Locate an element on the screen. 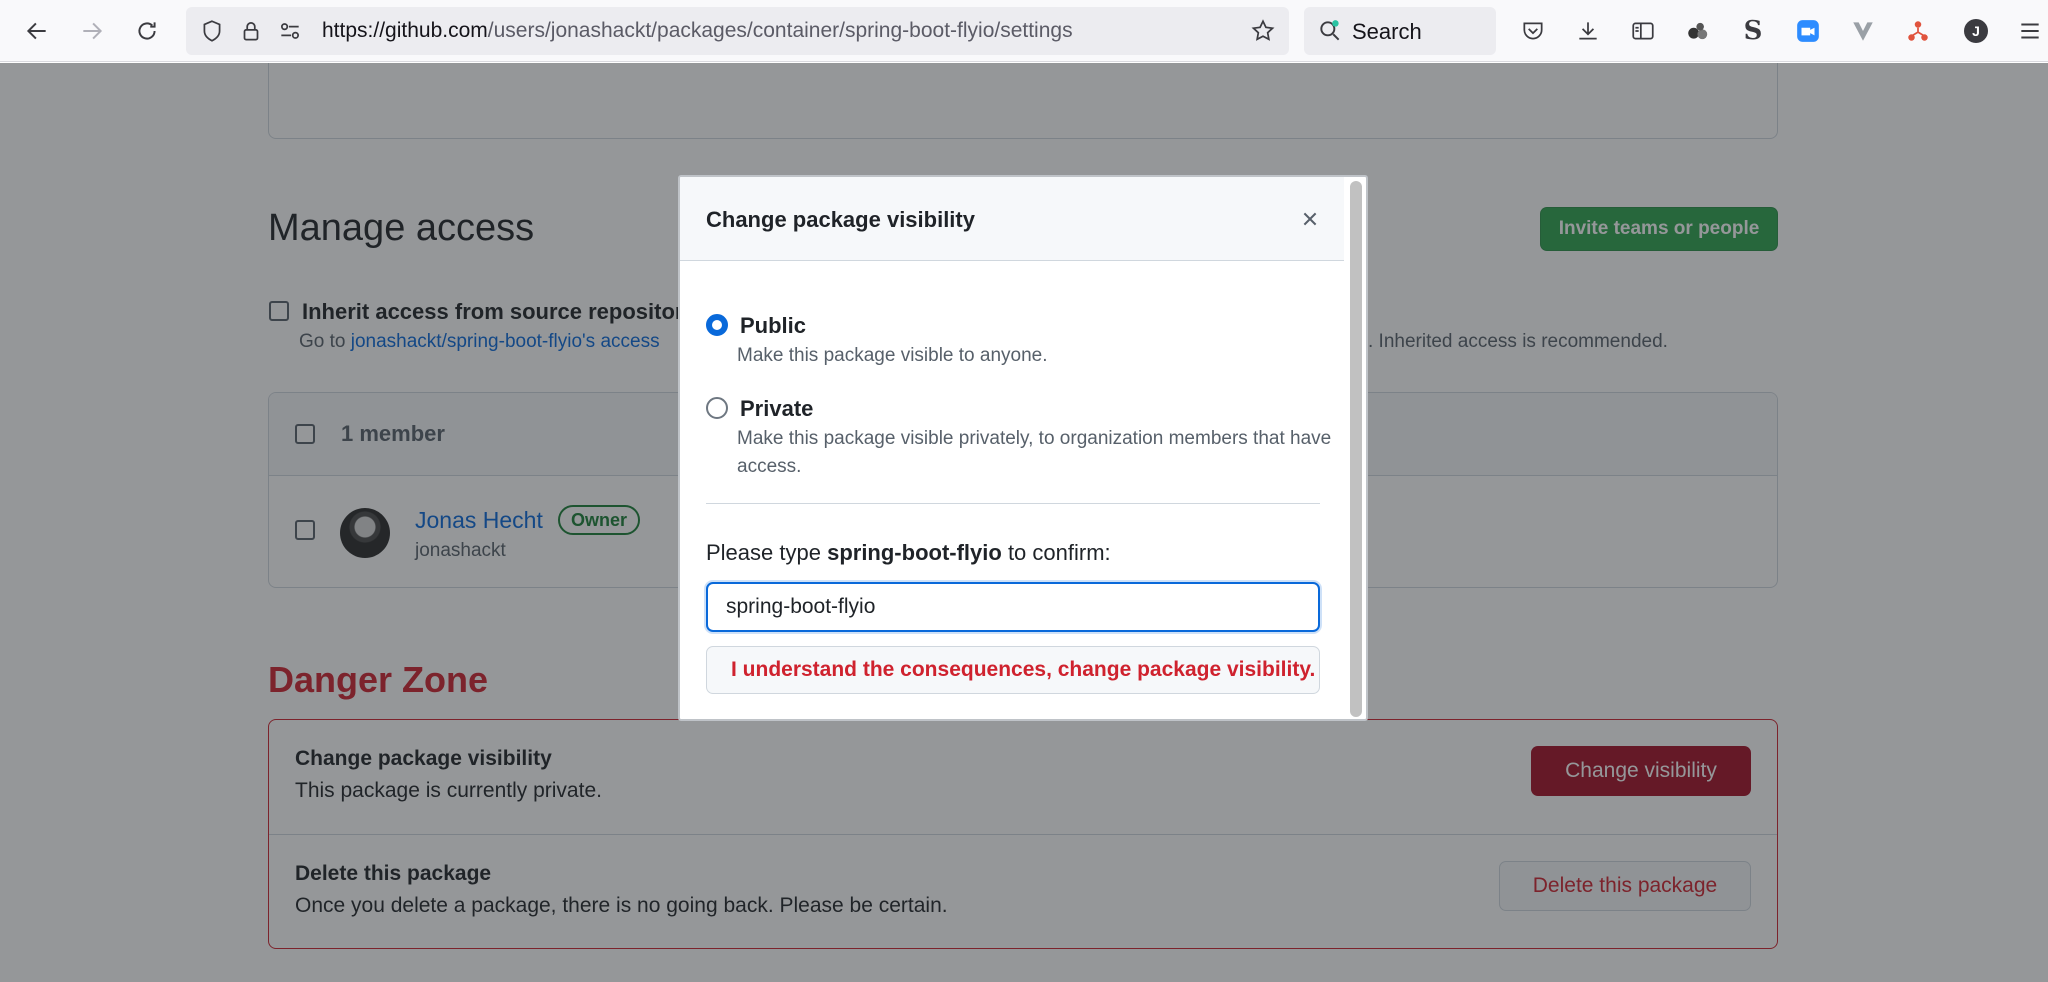 This screenshot has width=2048, height=982. close-icon is located at coordinates (1310, 219).